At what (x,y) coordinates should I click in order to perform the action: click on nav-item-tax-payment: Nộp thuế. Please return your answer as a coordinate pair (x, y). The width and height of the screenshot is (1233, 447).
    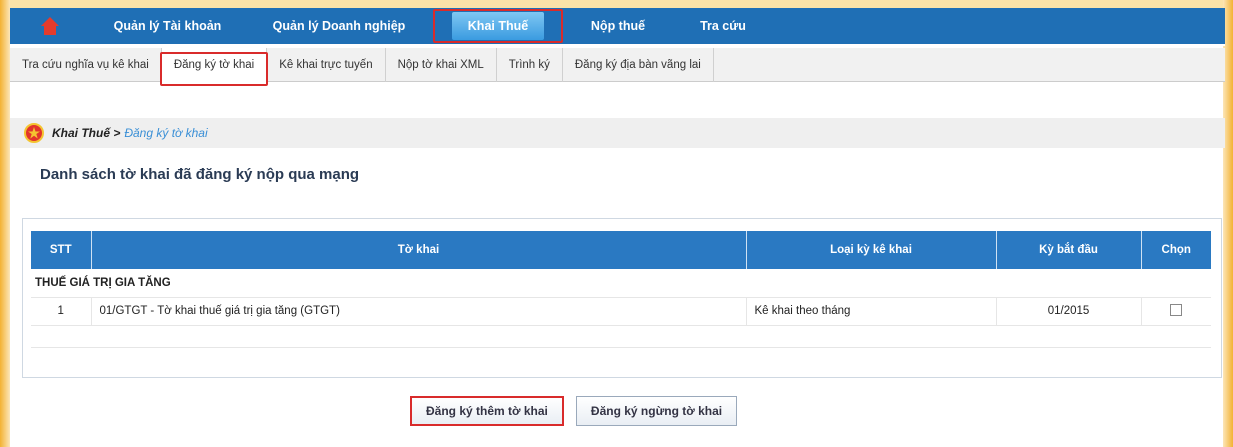
    Looking at the image, I should click on (618, 26).